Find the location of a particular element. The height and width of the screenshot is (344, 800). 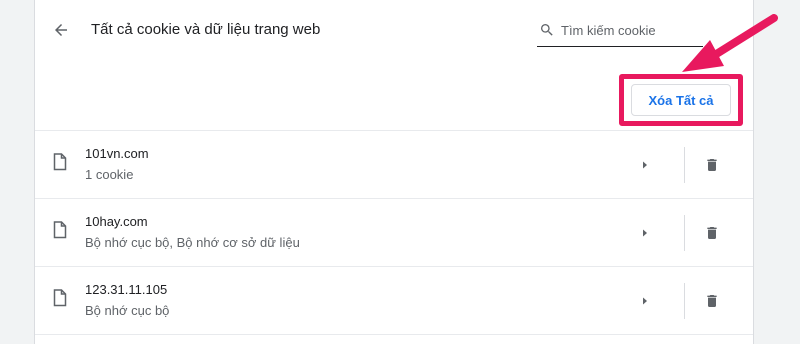

back-button is located at coordinates (61, 30).